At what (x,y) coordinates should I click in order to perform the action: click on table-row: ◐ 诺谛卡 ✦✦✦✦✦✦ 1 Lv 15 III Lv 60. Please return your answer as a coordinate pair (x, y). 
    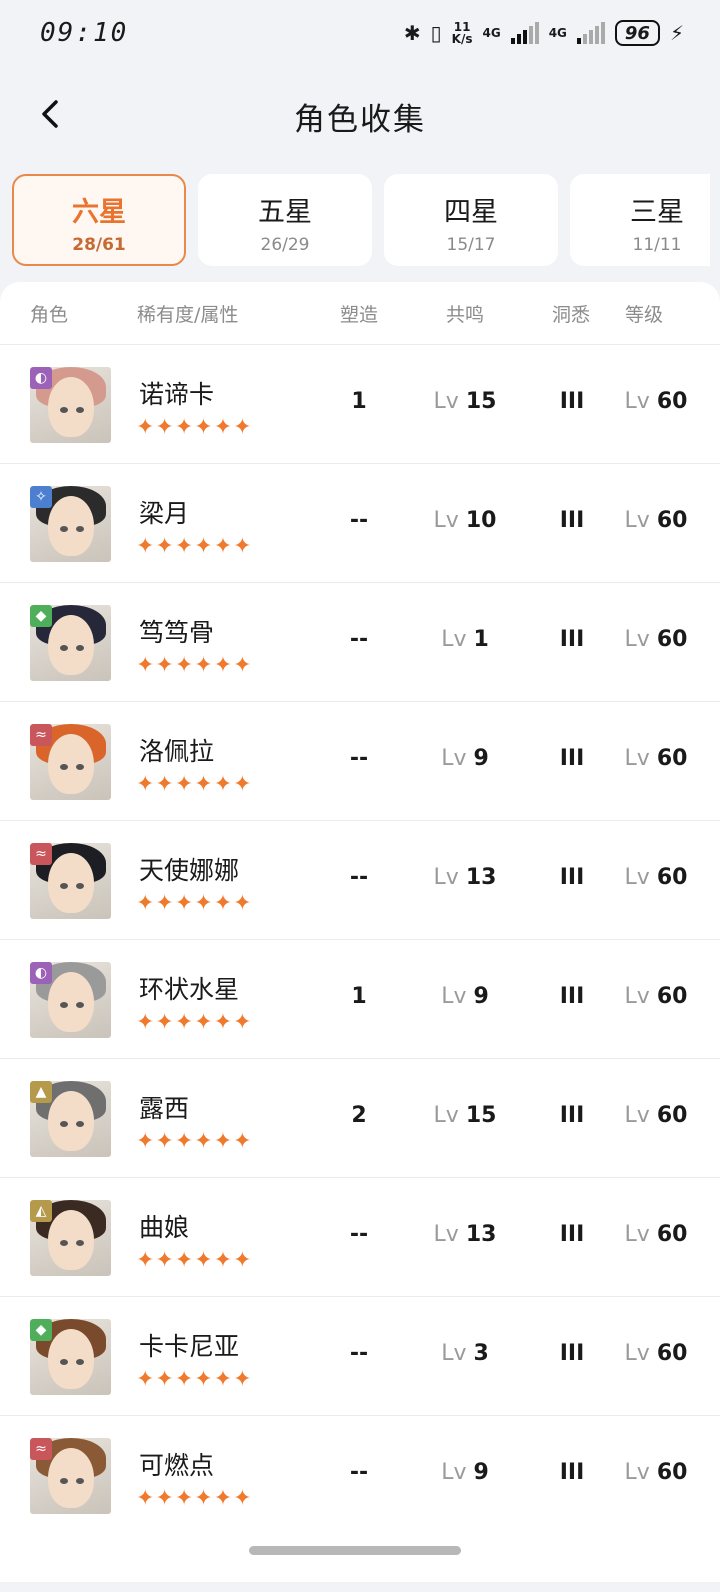
    Looking at the image, I should click on (360, 403).